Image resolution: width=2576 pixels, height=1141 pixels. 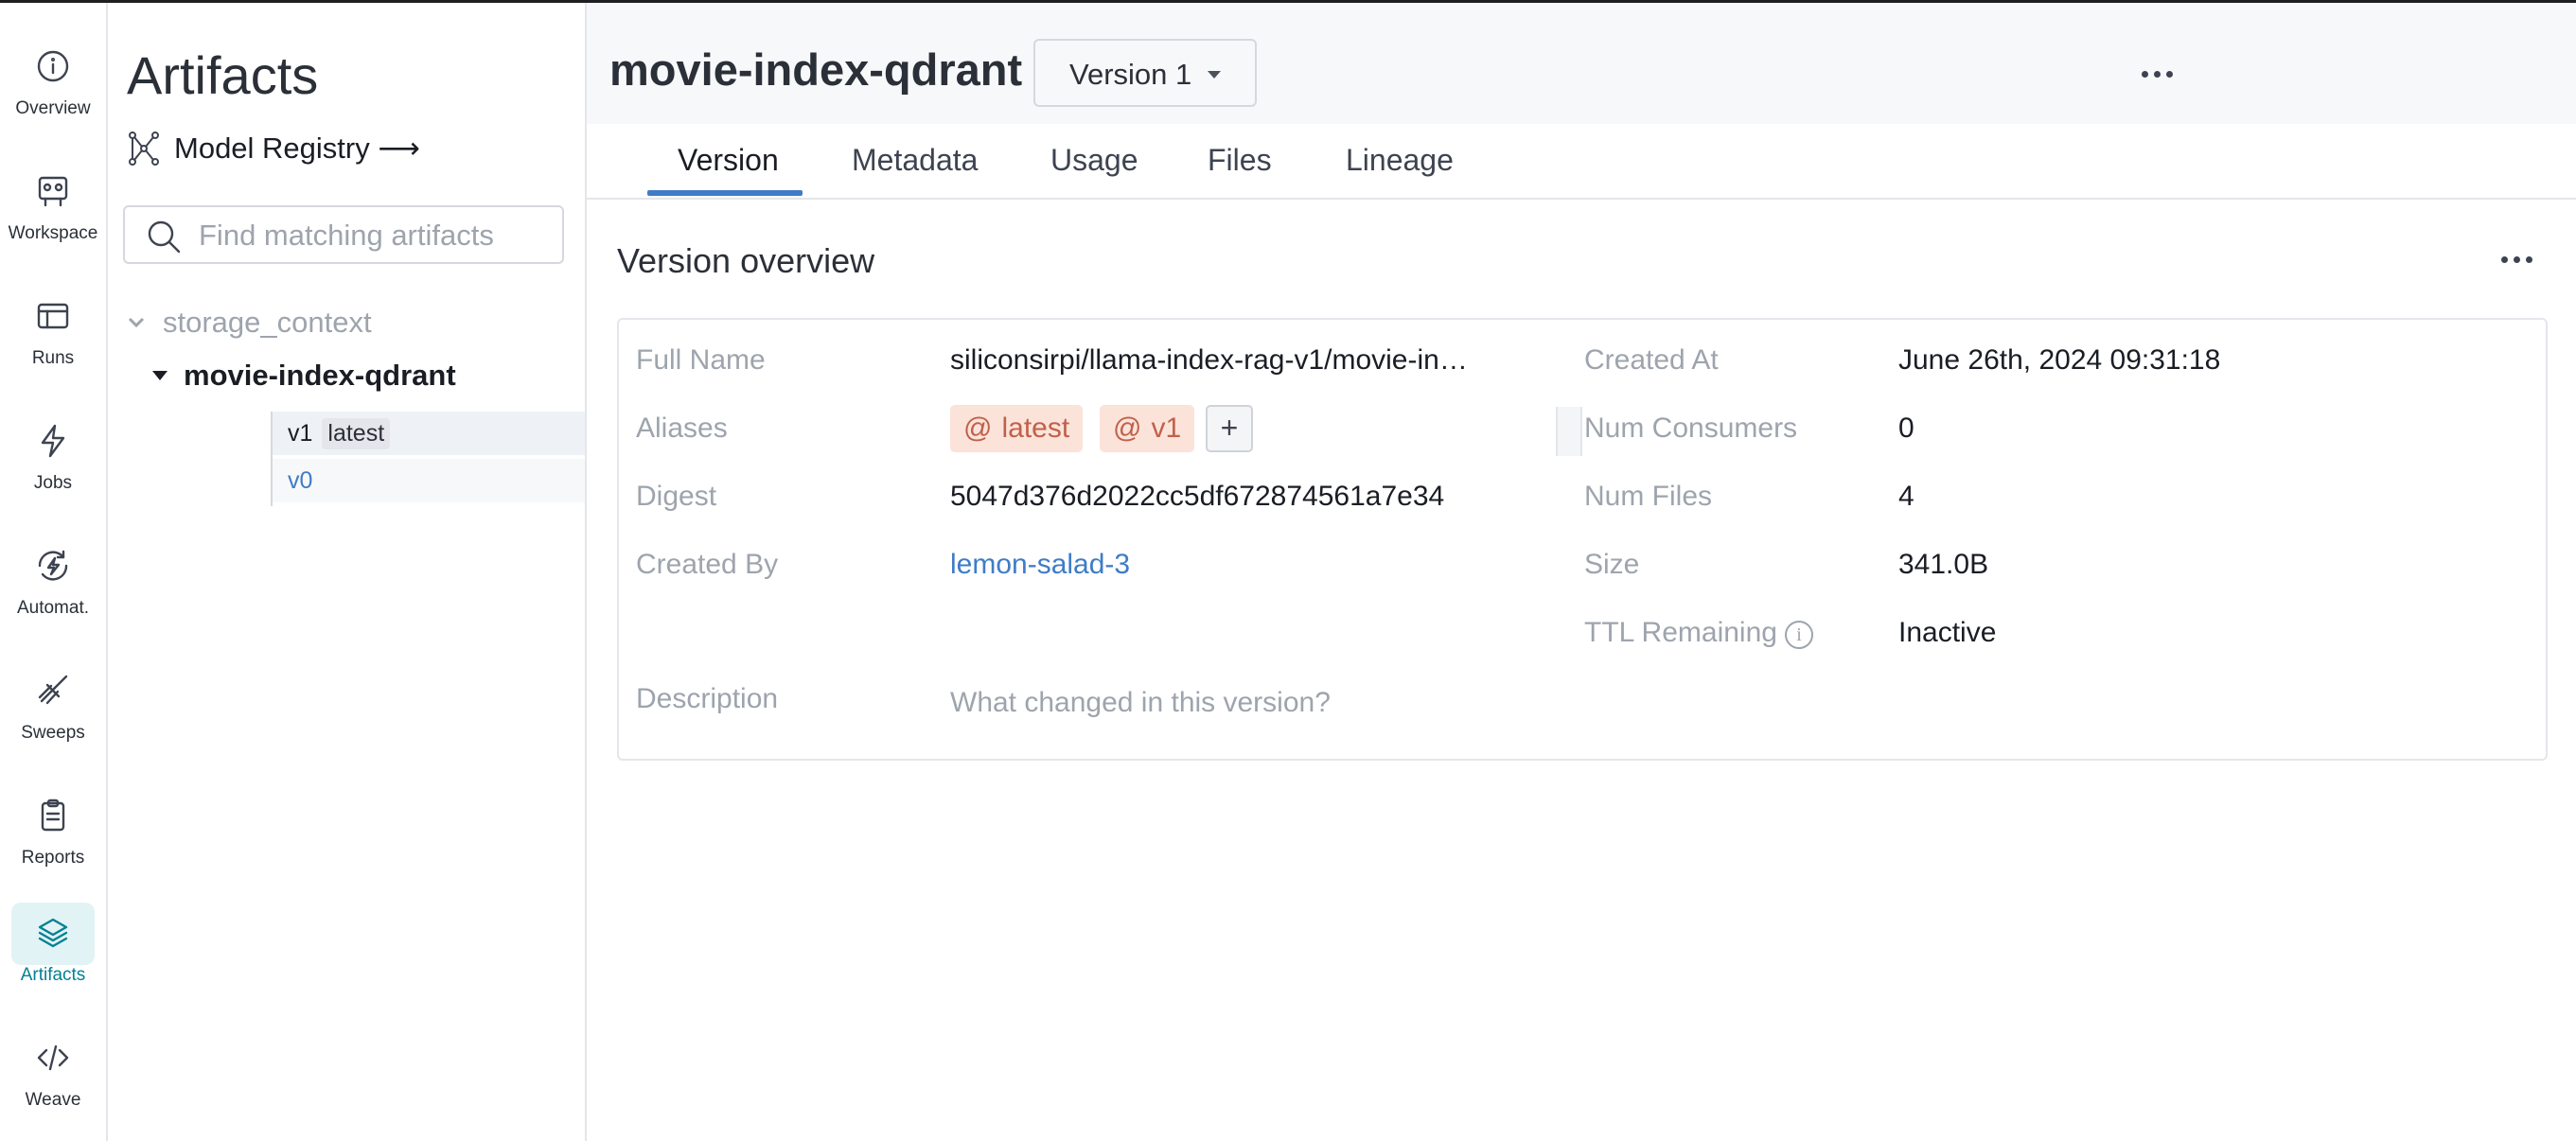 I want to click on artifact-title: movie-index-qdrant, so click(x=816, y=69).